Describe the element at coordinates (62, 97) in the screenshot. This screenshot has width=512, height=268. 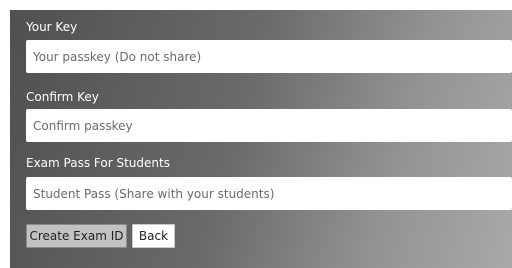
I see `confirm-key-label: Confirm Key` at that location.